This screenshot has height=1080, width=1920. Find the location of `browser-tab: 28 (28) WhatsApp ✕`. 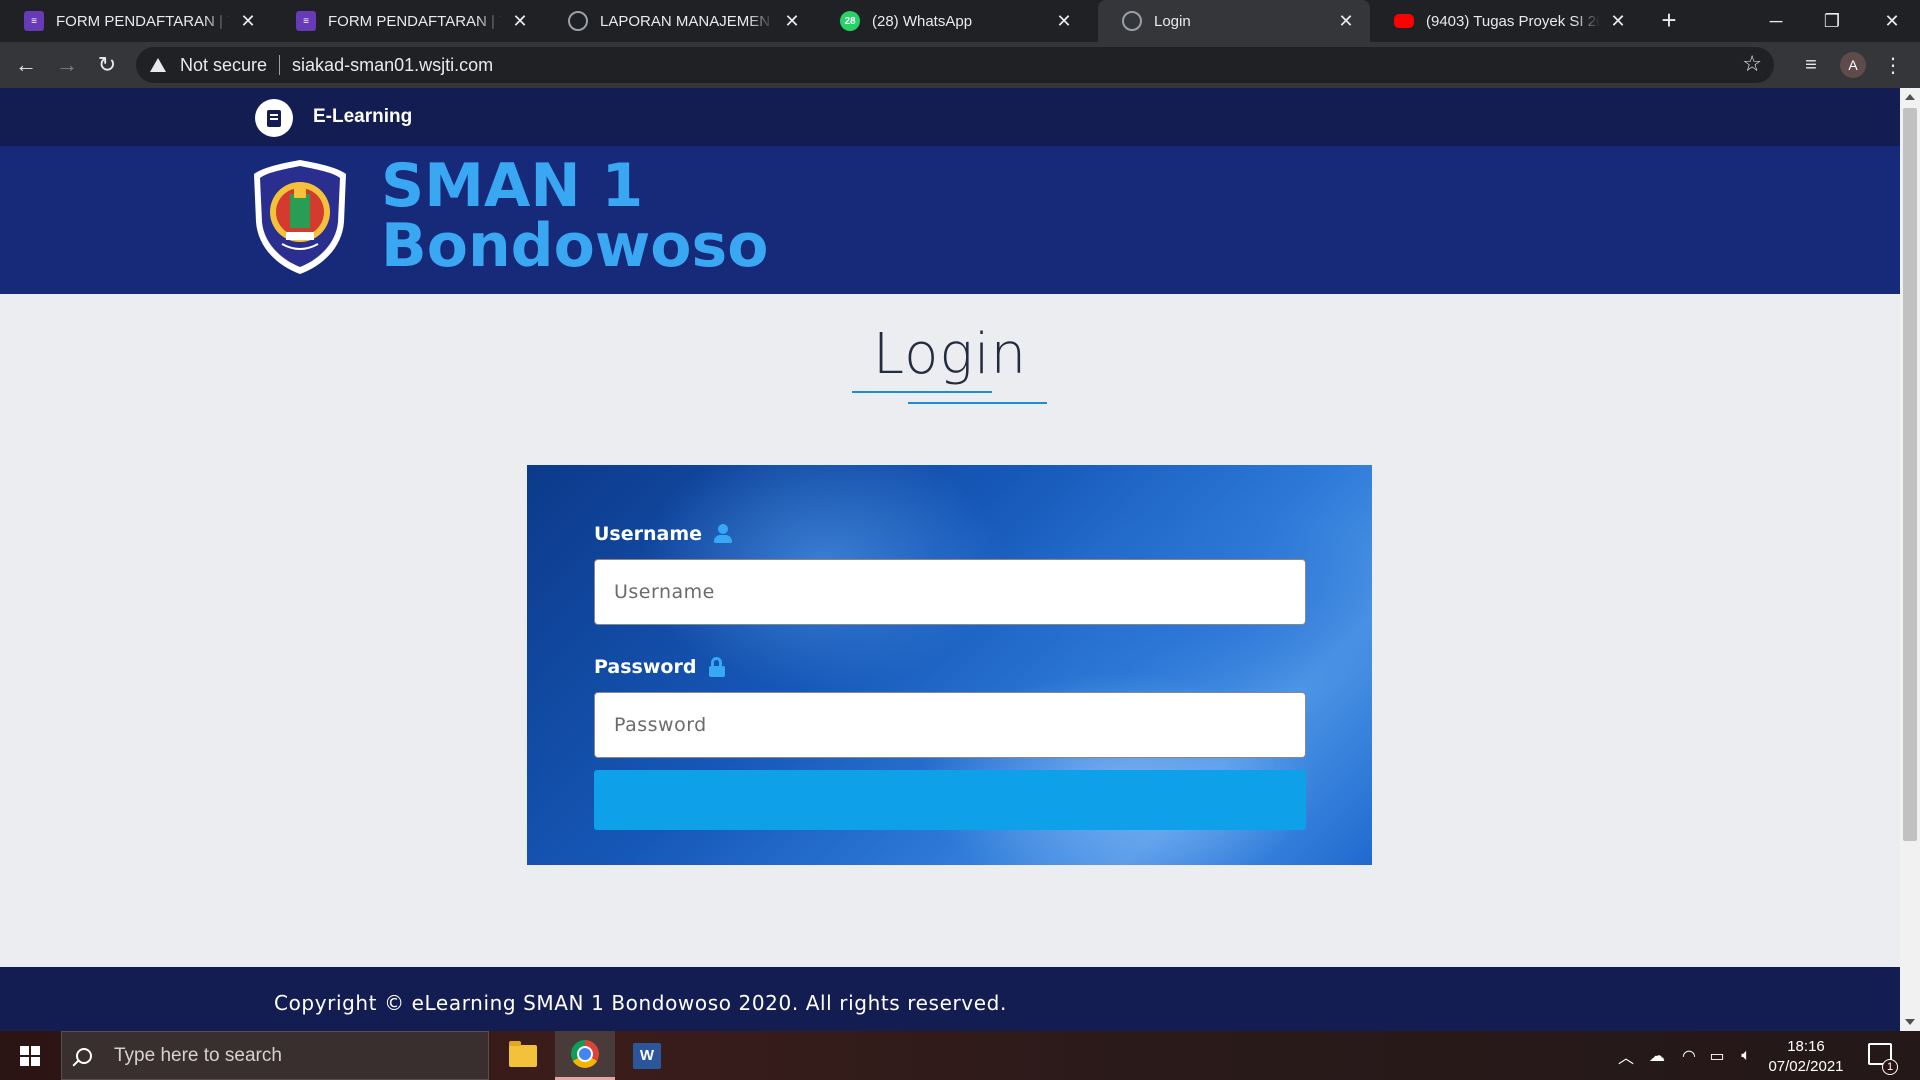

browser-tab: 28 (28) WhatsApp ✕ is located at coordinates (952, 21).